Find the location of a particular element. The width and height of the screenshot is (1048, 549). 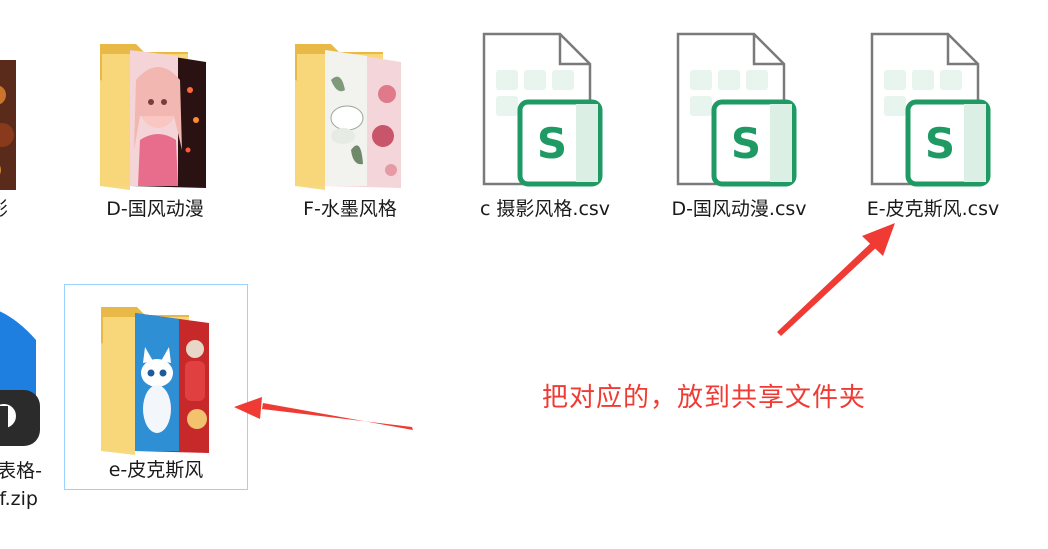

csv-file-item-e-pixar: S E-皮克斯风.csv is located at coordinates (933, 125).